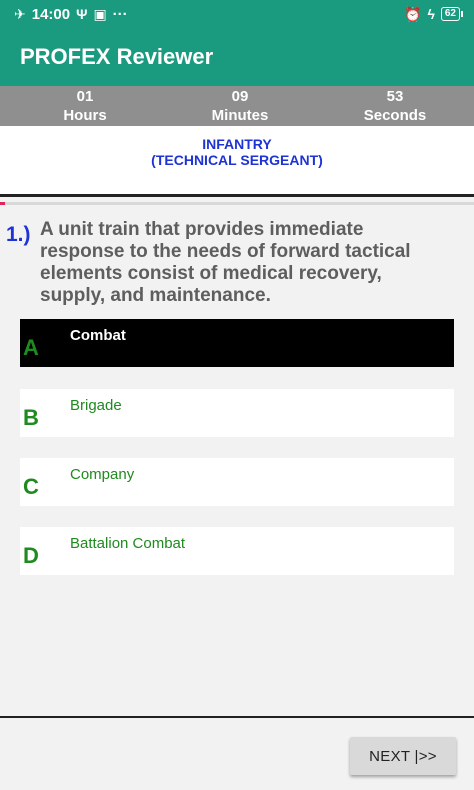  What do you see at coordinates (117, 56) in the screenshot?
I see `app-title: PROFEX Reviewer` at bounding box center [117, 56].